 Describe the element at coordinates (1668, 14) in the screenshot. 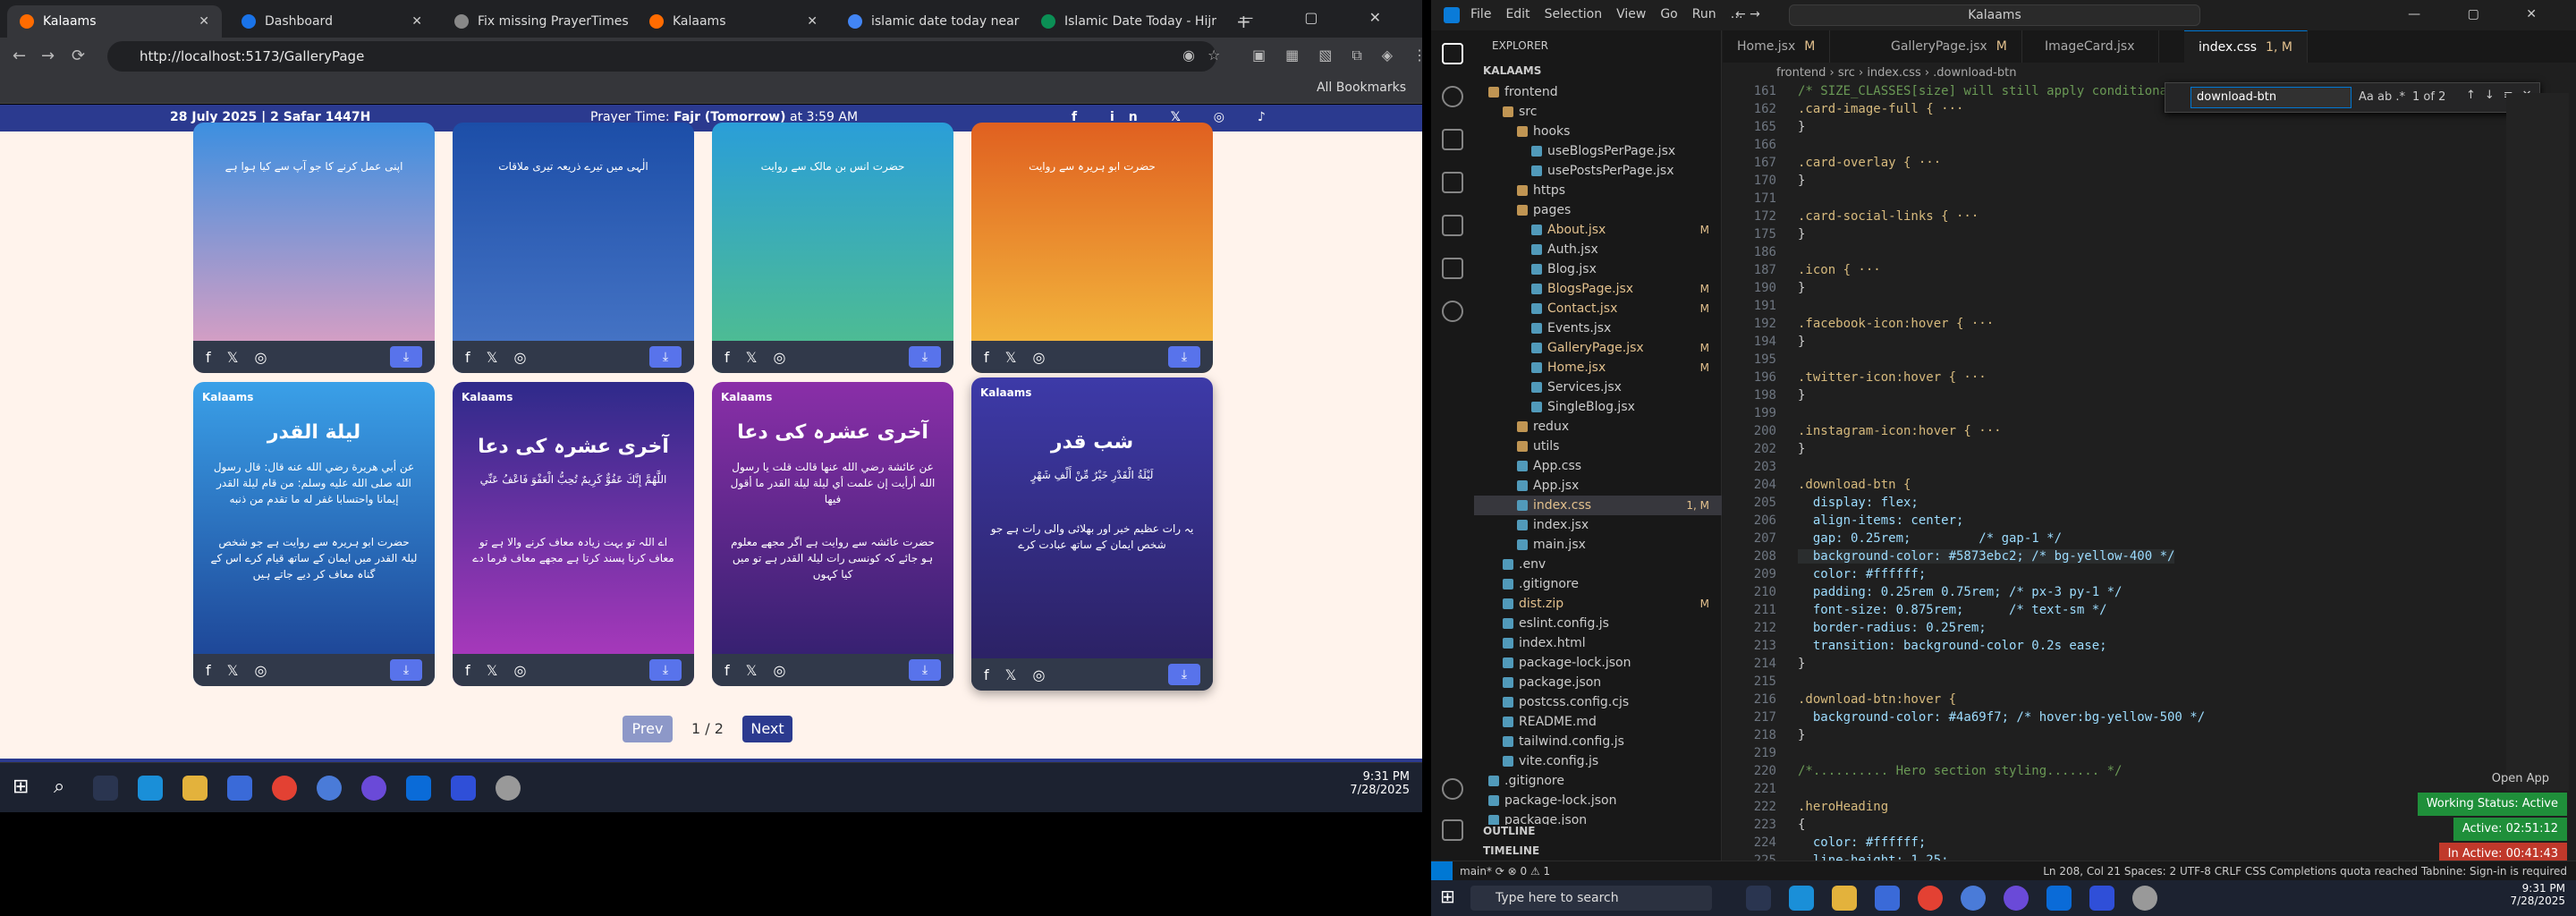

I see `menu-item: Go` at that location.